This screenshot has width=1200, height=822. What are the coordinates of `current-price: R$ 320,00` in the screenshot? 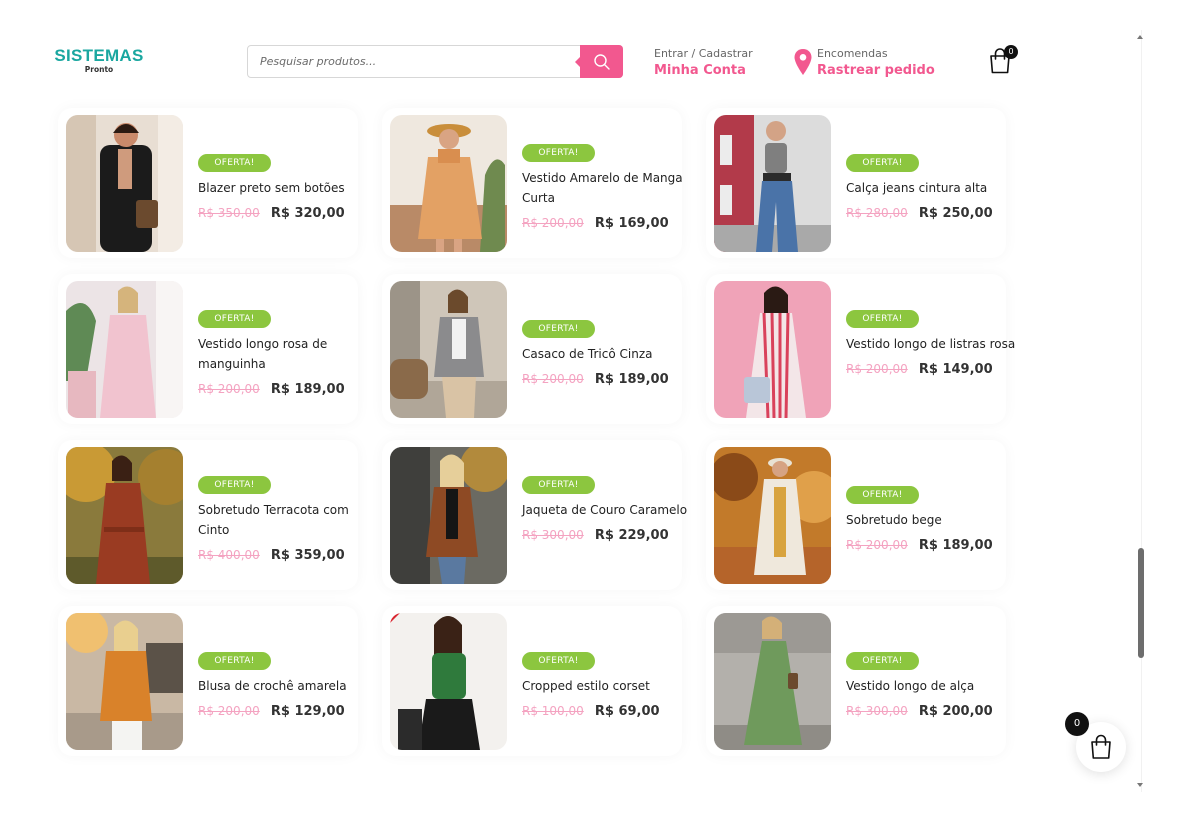 It's located at (307, 213).